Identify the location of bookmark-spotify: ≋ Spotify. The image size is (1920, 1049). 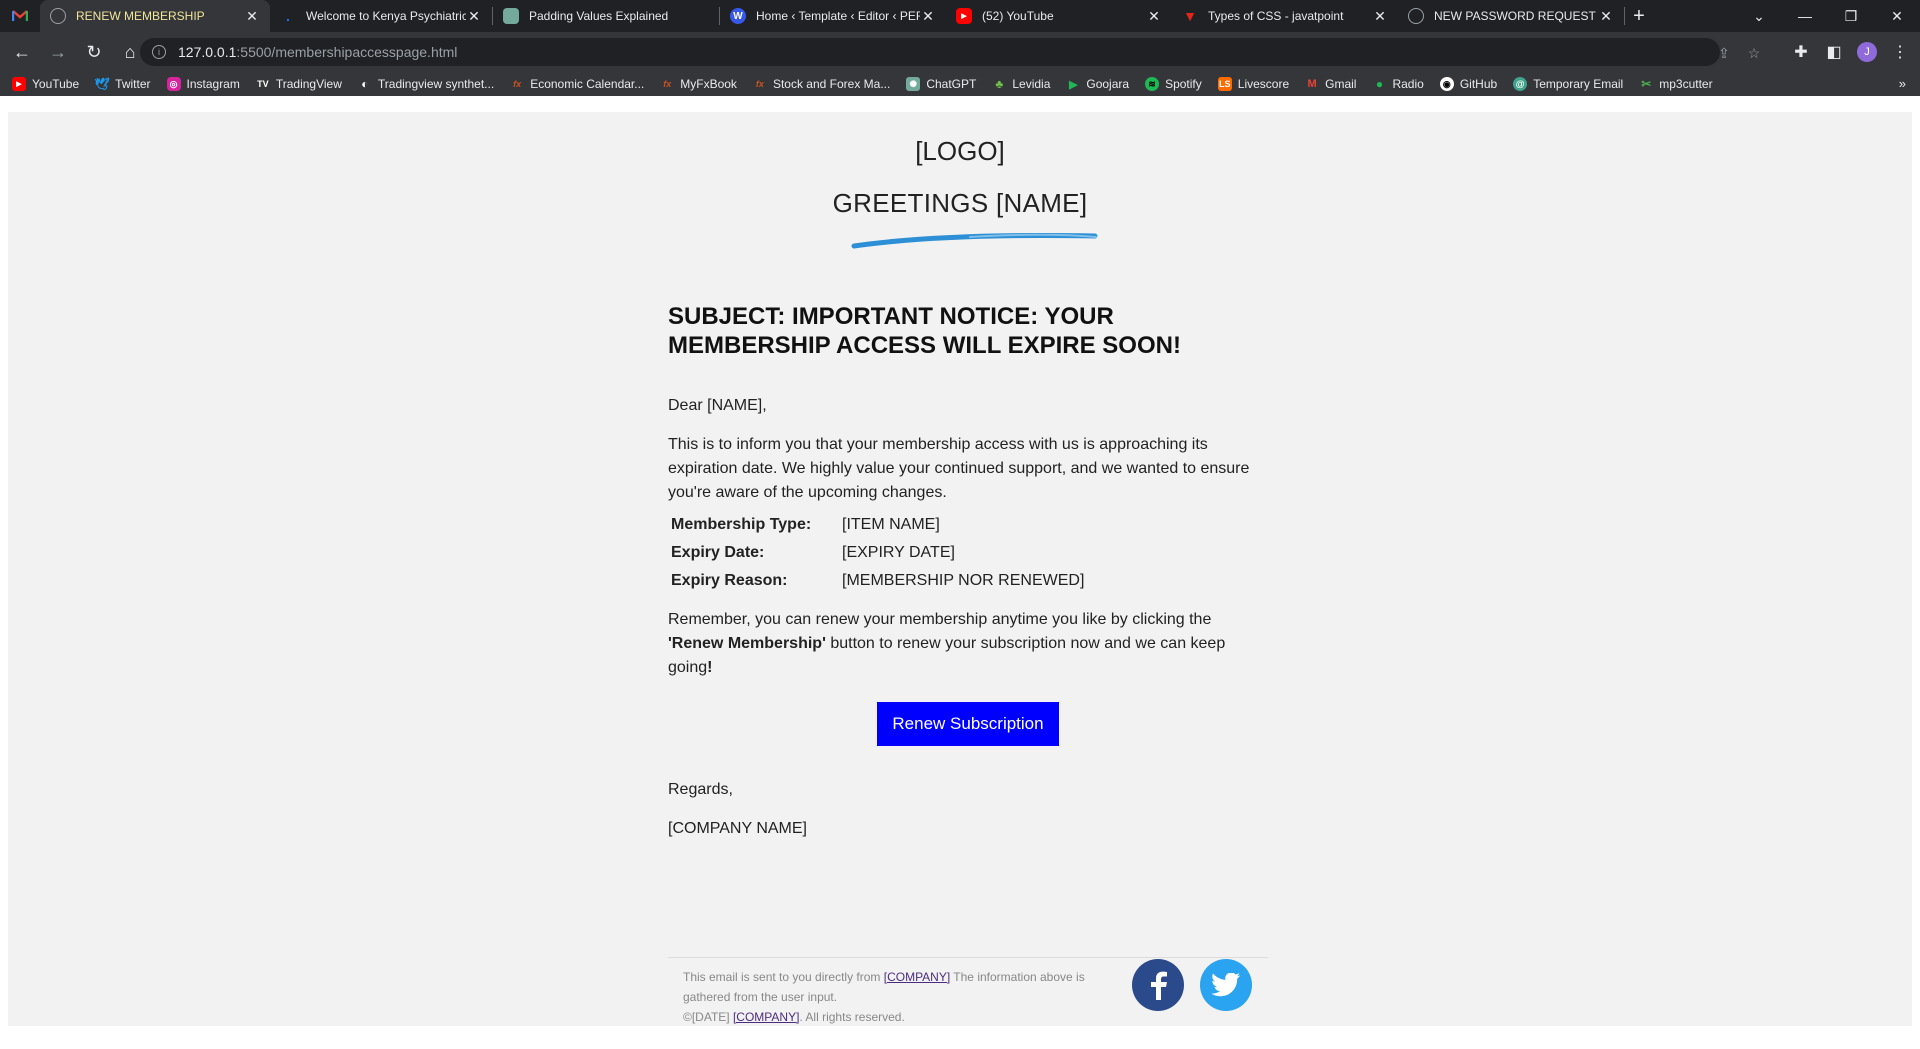
(1173, 84).